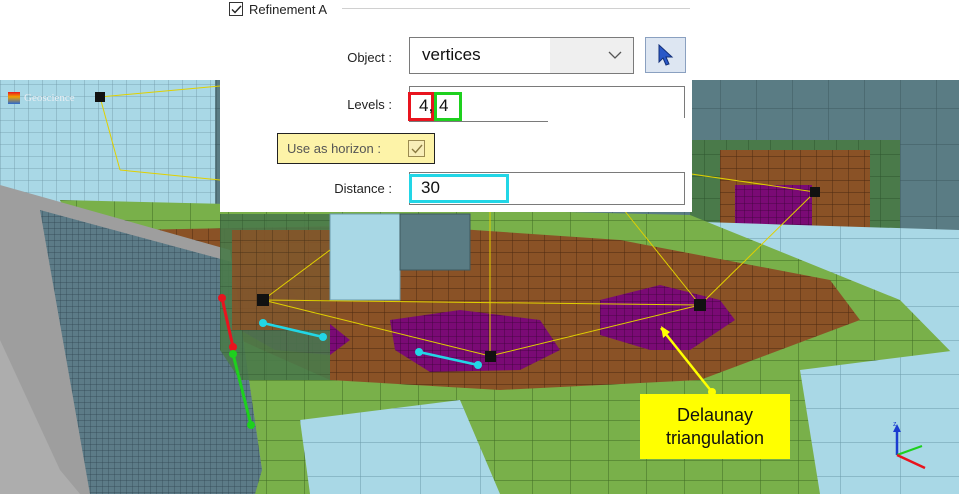 Image resolution: width=959 pixels, height=494 pixels. Describe the element at coordinates (715, 437) in the screenshot. I see `callout-line-2: triangulation` at that location.